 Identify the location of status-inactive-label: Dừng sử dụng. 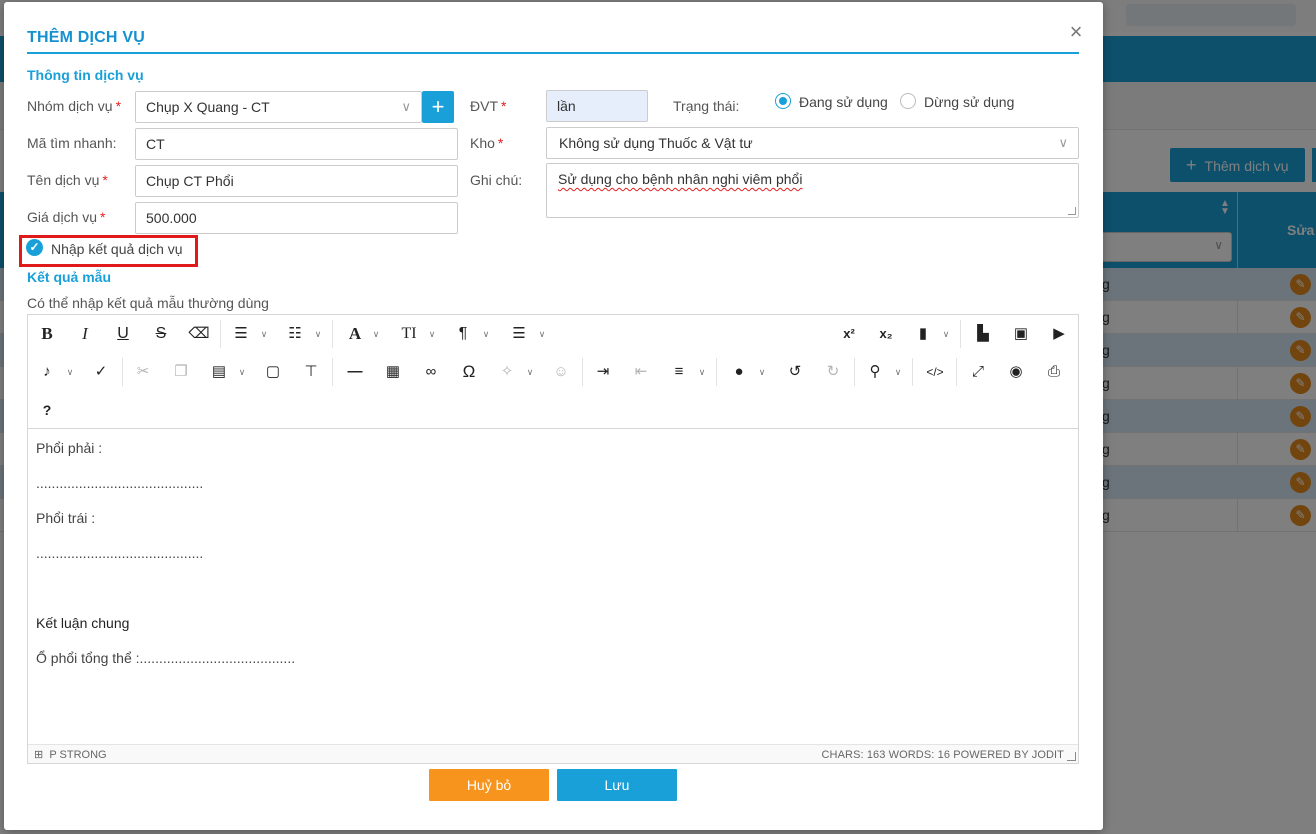
(969, 102).